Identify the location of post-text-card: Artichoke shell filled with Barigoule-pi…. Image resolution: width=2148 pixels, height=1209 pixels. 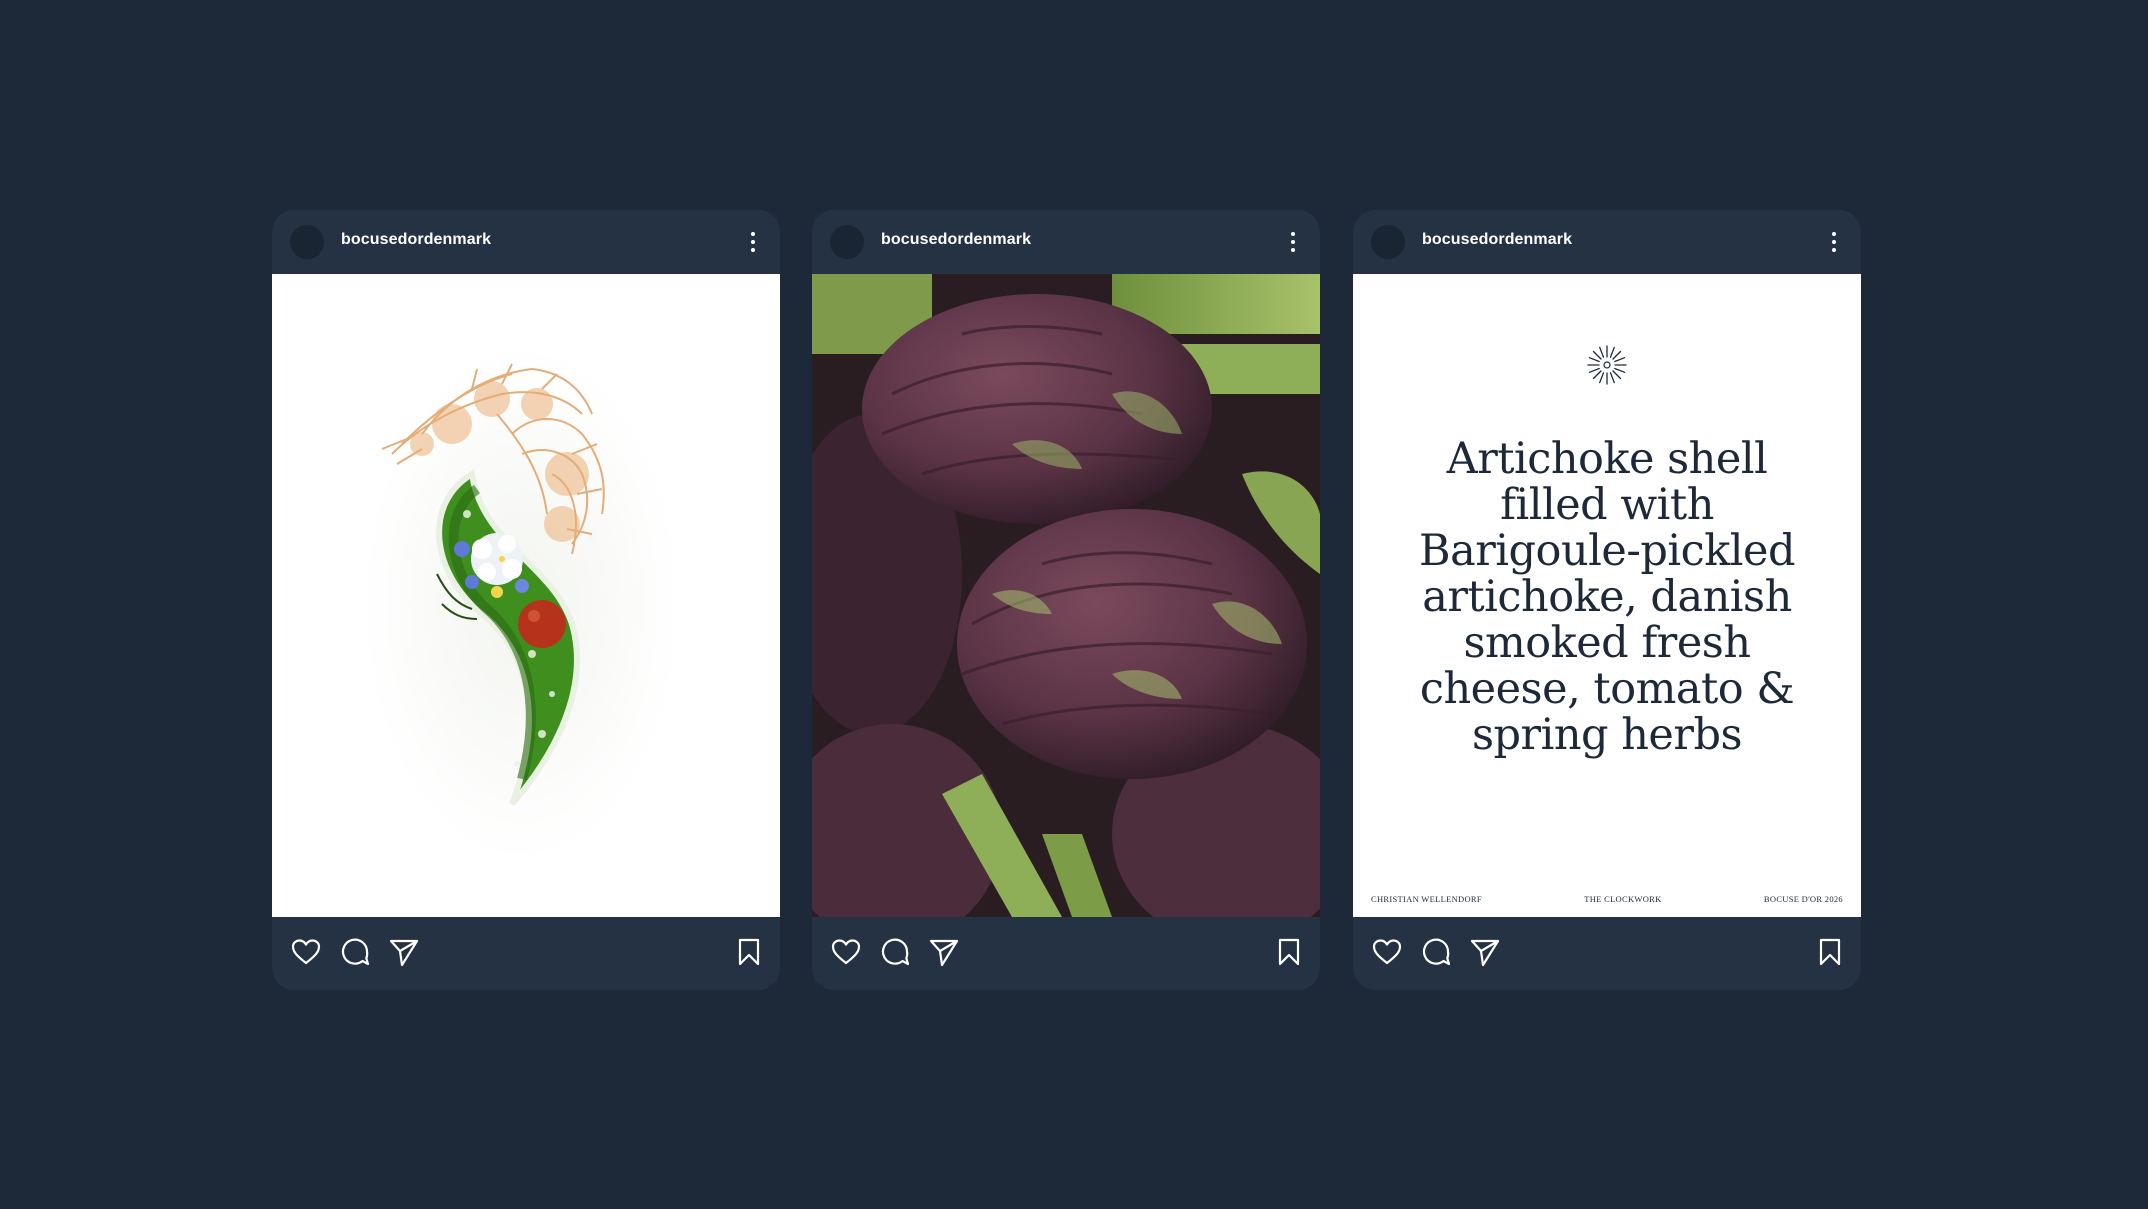
(1607, 595).